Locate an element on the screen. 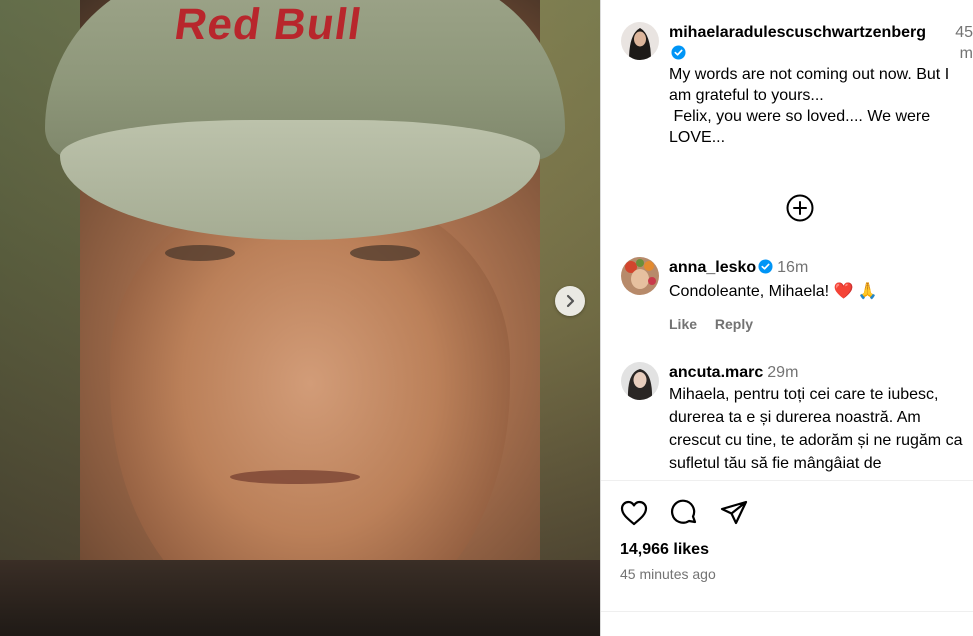 The height and width of the screenshot is (636, 973). chevron-right-icon is located at coordinates (570, 301).